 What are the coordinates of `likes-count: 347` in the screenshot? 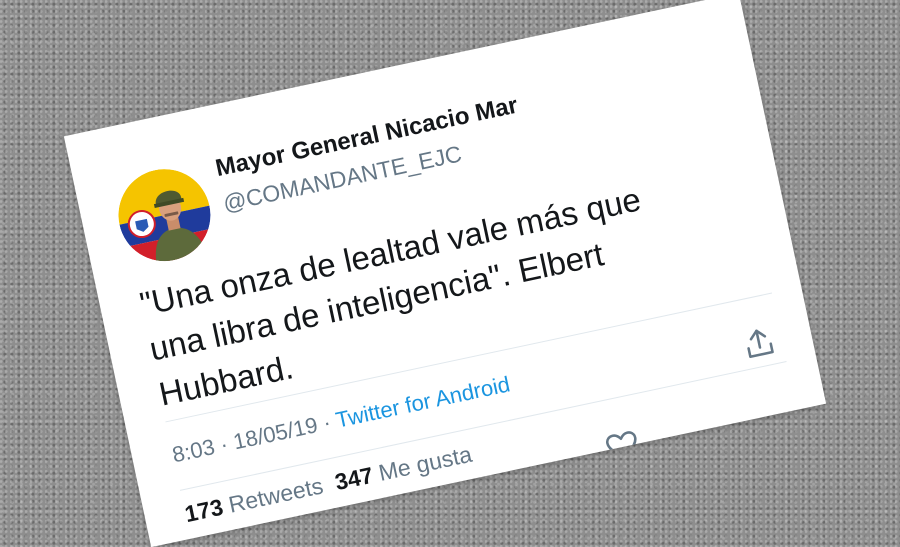 It's located at (354, 478).